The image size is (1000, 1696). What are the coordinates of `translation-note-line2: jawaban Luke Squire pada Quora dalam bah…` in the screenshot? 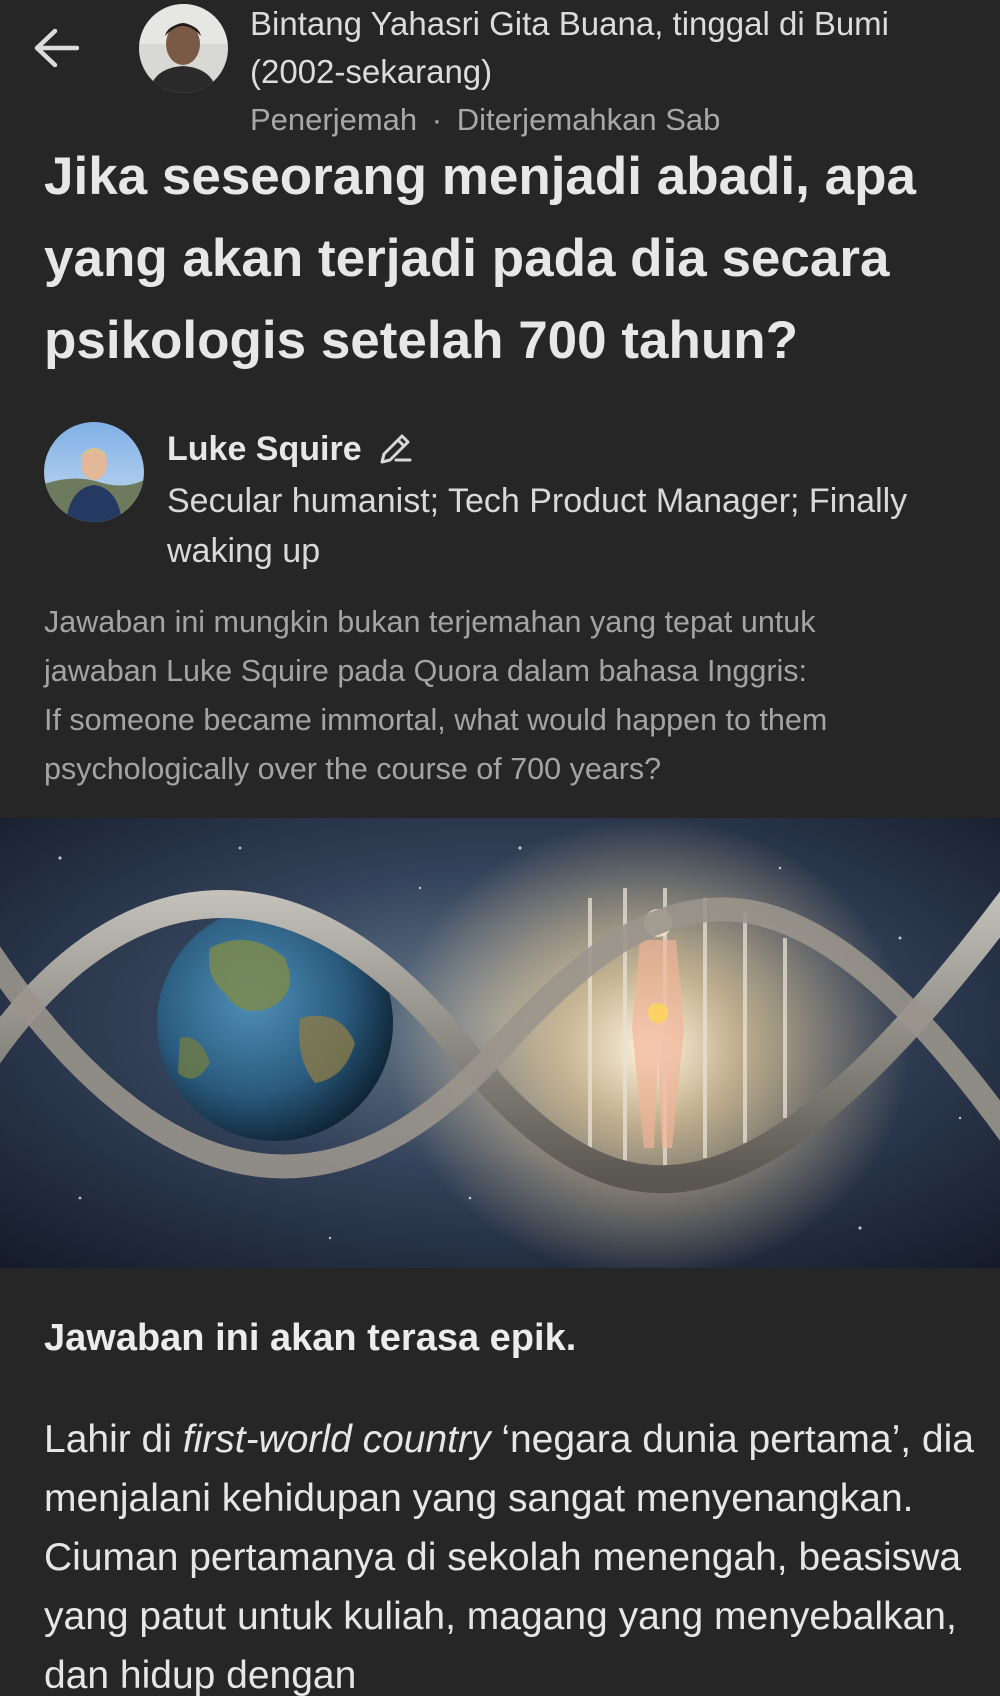 It's located at (426, 671).